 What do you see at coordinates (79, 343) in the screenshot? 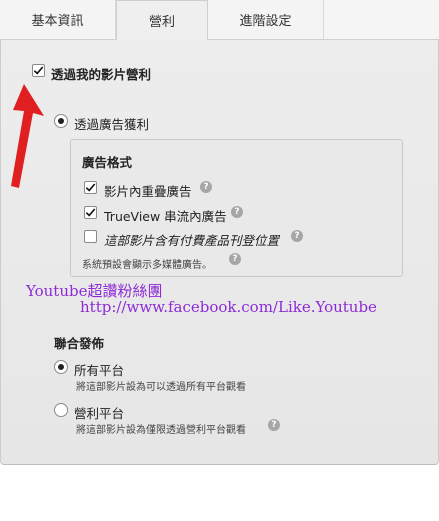
I see `syndication-title: 聯合發佈` at bounding box center [79, 343].